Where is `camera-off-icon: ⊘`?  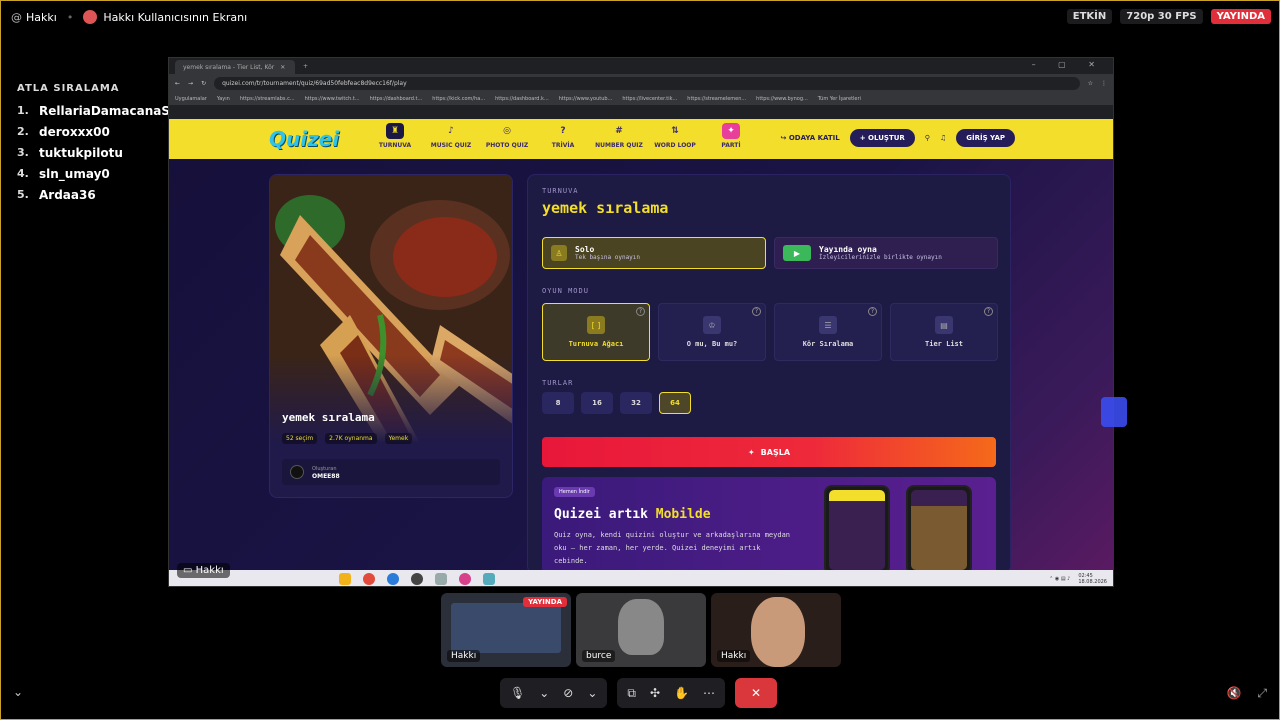 camera-off-icon: ⊘ is located at coordinates (568, 693).